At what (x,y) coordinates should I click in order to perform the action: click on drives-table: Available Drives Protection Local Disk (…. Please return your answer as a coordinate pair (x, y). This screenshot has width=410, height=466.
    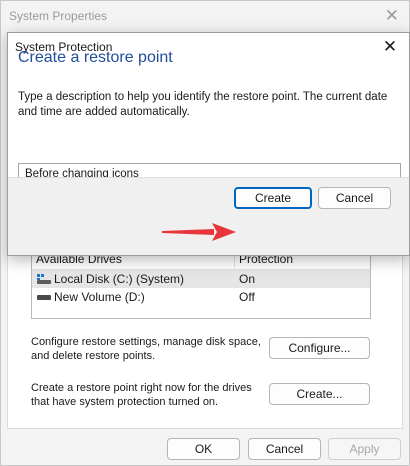
    Looking at the image, I should click on (201, 282).